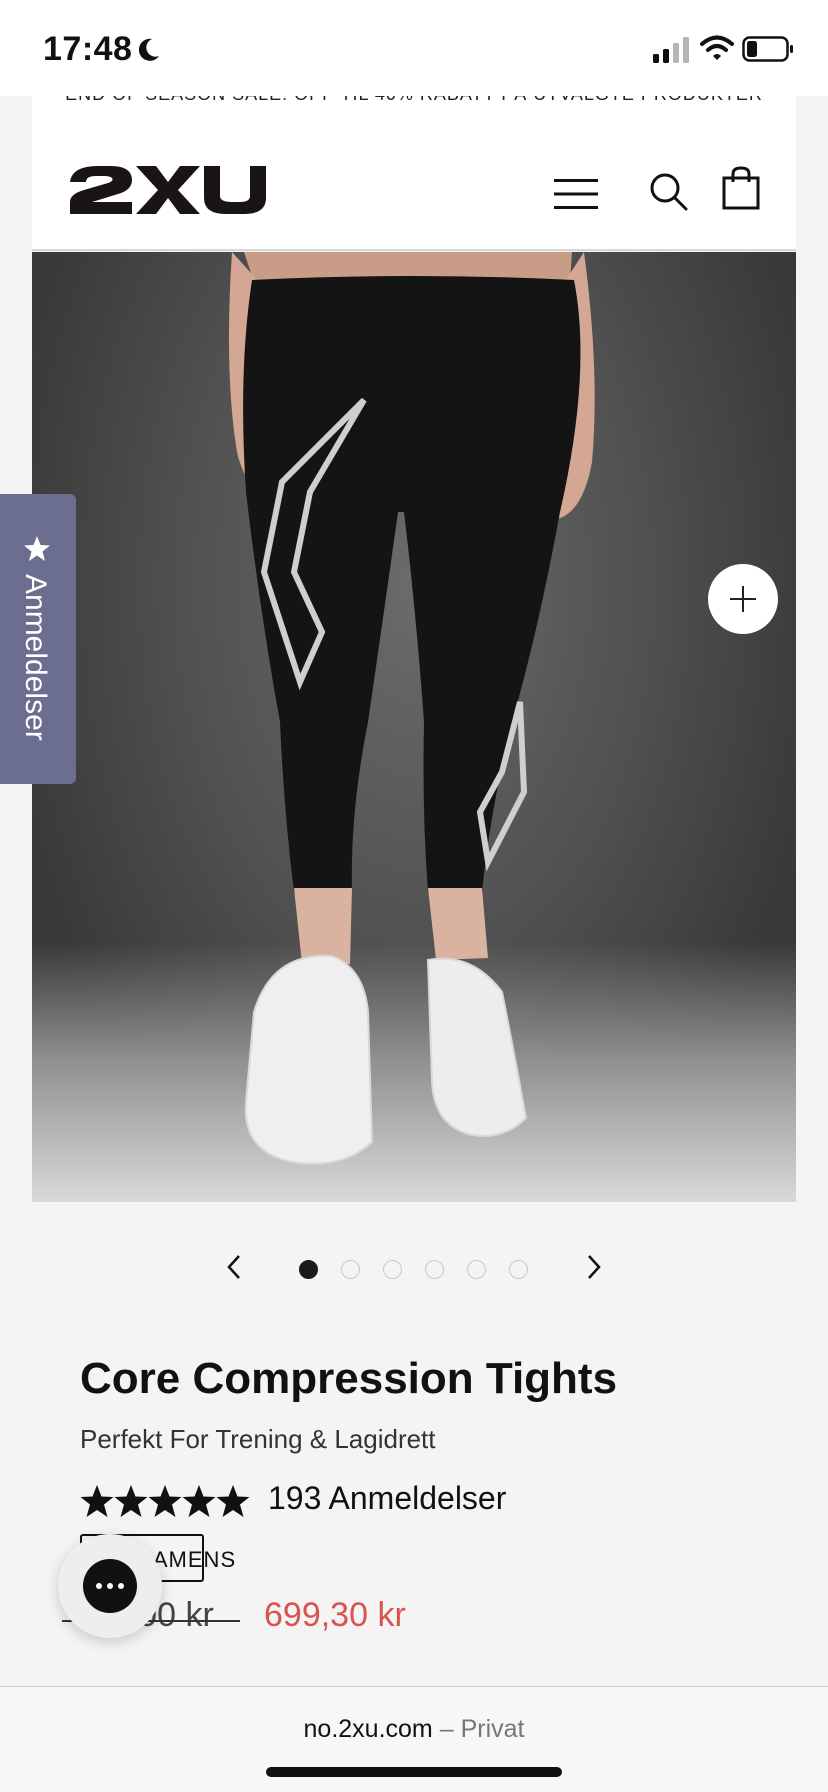 This screenshot has width=828, height=1792. I want to click on product-subtitle: Perfekt For Trening & Lagidrett, so click(258, 1439).